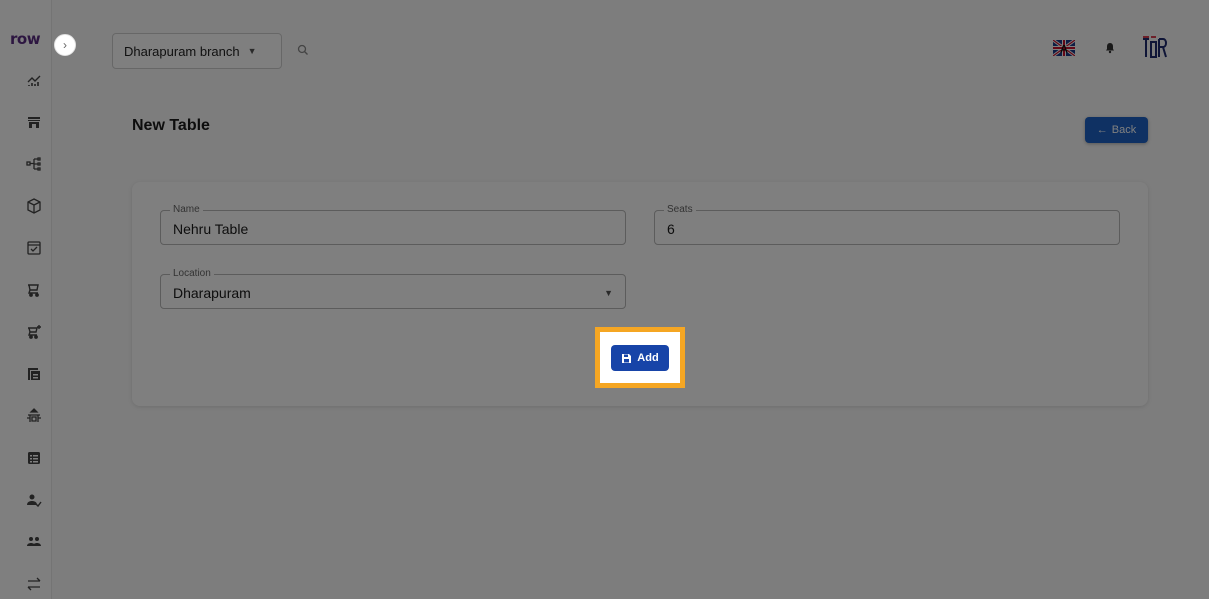 Image resolution: width=1209 pixels, height=599 pixels. Describe the element at coordinates (393, 288) in the screenshot. I see `location-select: Location Dharapuram ▼` at that location.